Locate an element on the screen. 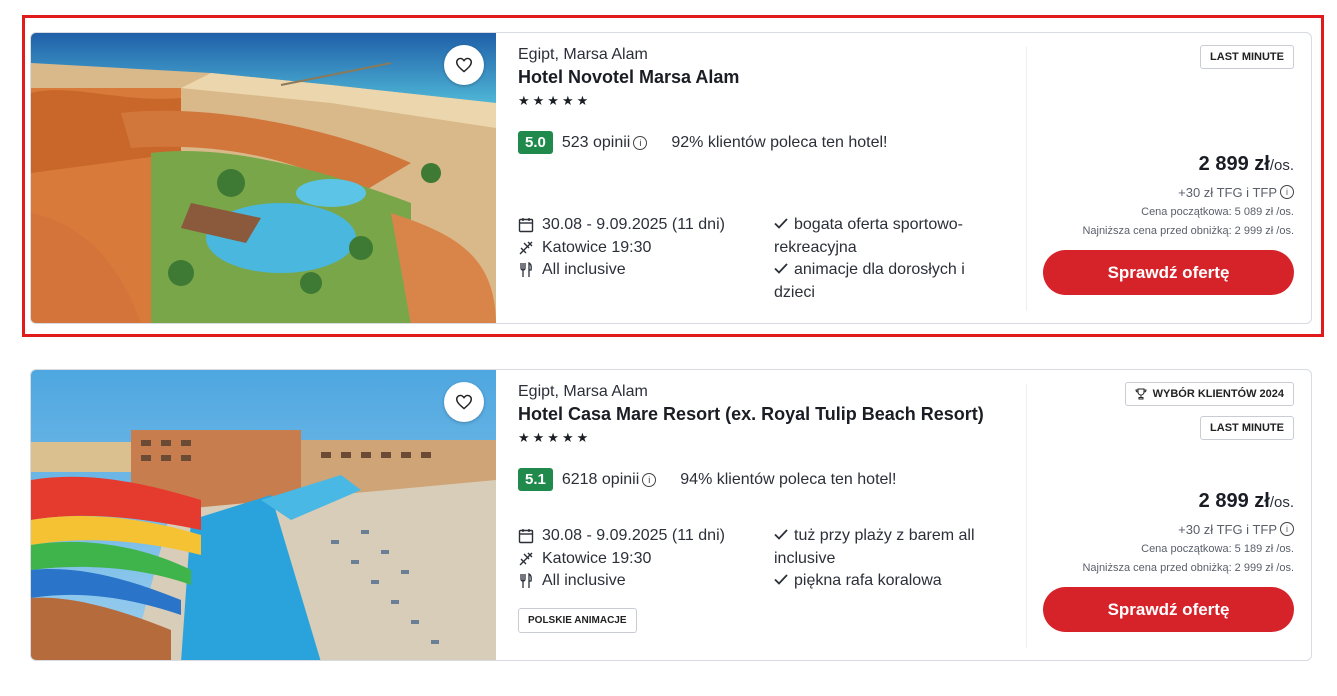  feature-item: animacje dla dorosłych i dzieci is located at coordinates (869, 281).